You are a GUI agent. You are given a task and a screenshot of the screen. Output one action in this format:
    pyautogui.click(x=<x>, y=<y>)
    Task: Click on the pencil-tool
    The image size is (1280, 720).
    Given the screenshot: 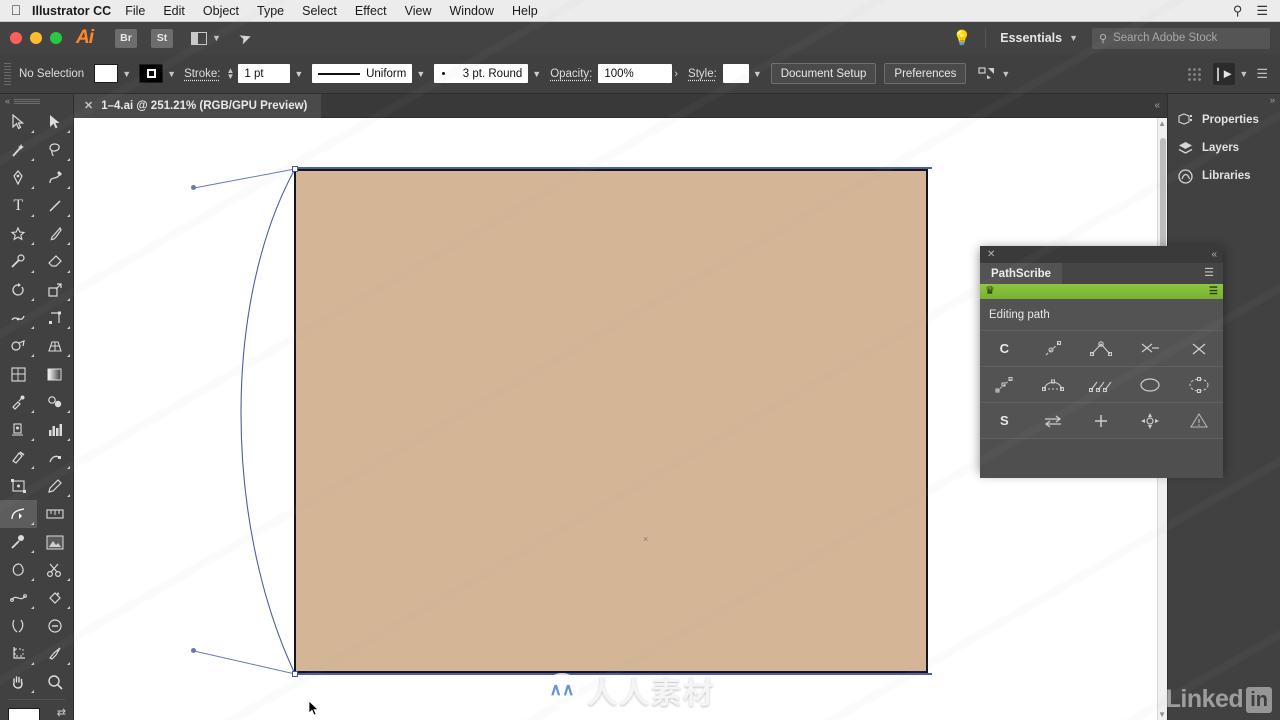 What is the action you would take?
    pyautogui.click(x=55, y=486)
    